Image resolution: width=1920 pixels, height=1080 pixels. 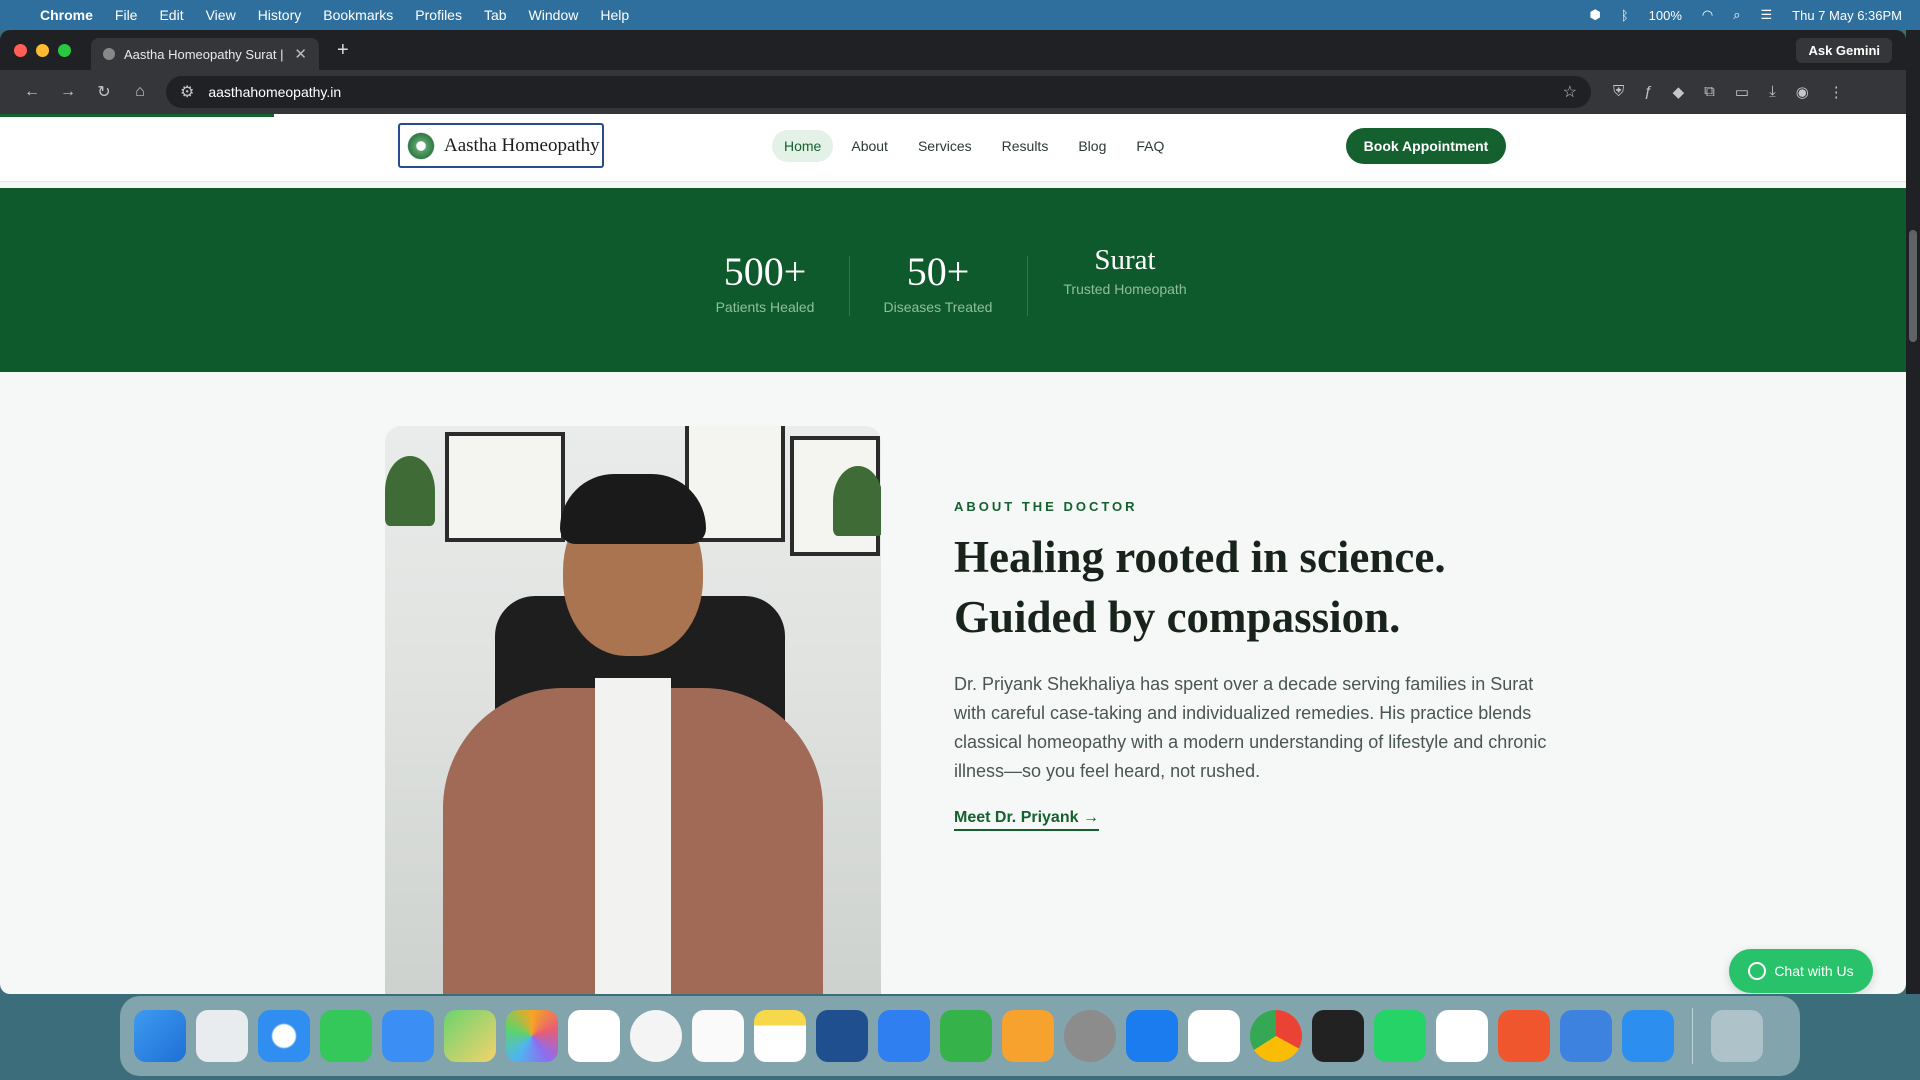 I want to click on about-eyebrow: ABOUT THE DOCTOR, so click(x=1046, y=506).